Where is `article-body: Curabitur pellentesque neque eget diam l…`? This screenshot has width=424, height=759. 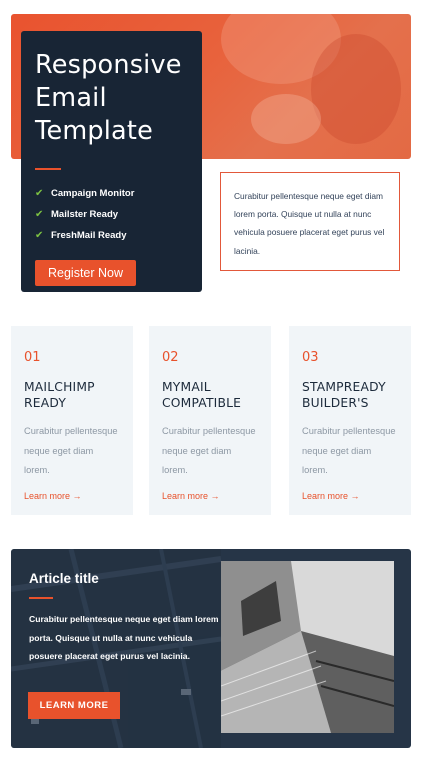 article-body: Curabitur pellentesque neque eget diam l… is located at coordinates (124, 637).